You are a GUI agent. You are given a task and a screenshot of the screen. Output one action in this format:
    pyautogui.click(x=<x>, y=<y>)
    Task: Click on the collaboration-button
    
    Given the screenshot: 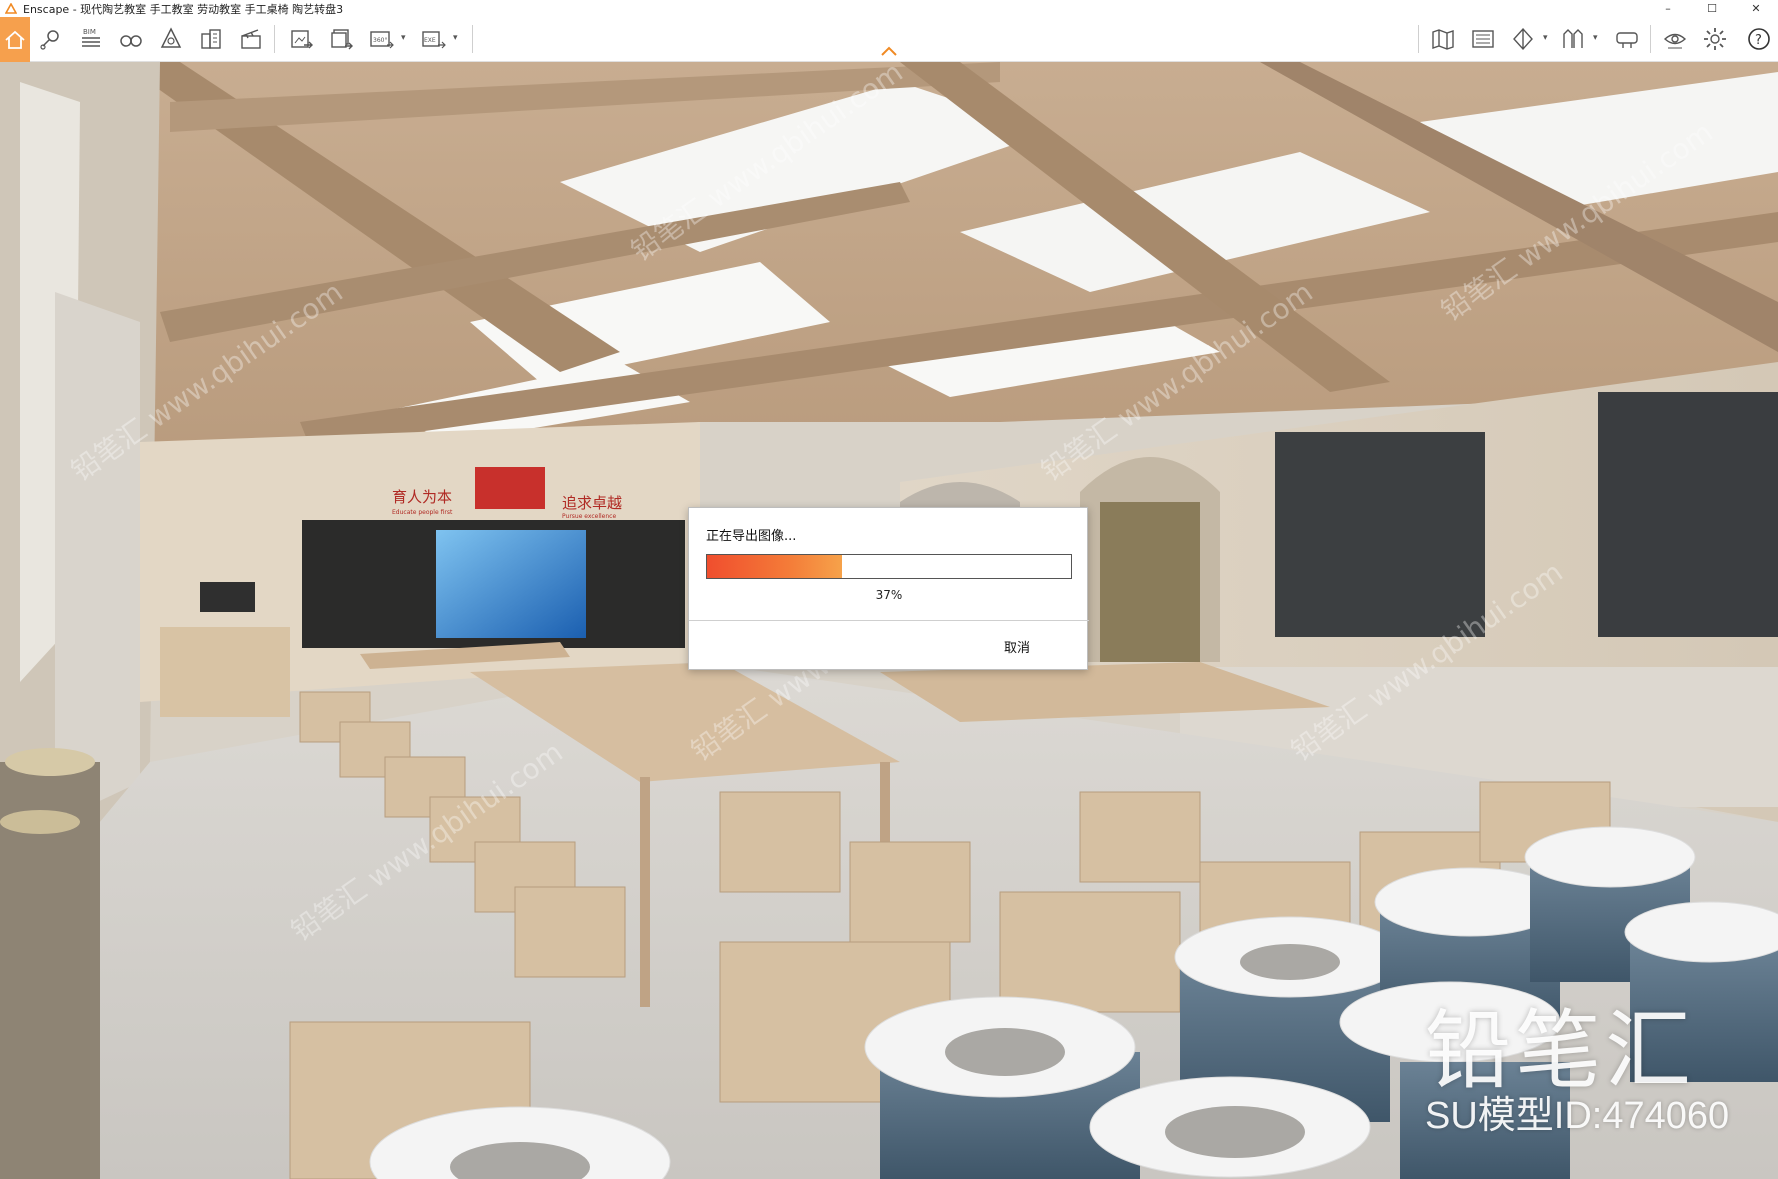 What is the action you would take?
    pyautogui.click(x=1573, y=39)
    